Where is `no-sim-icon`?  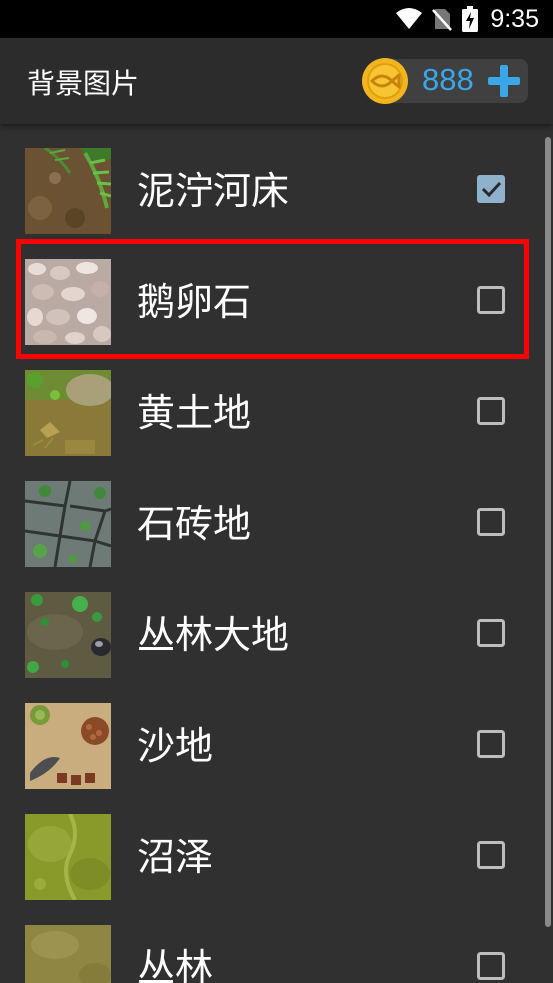 no-sim-icon is located at coordinates (442, 20).